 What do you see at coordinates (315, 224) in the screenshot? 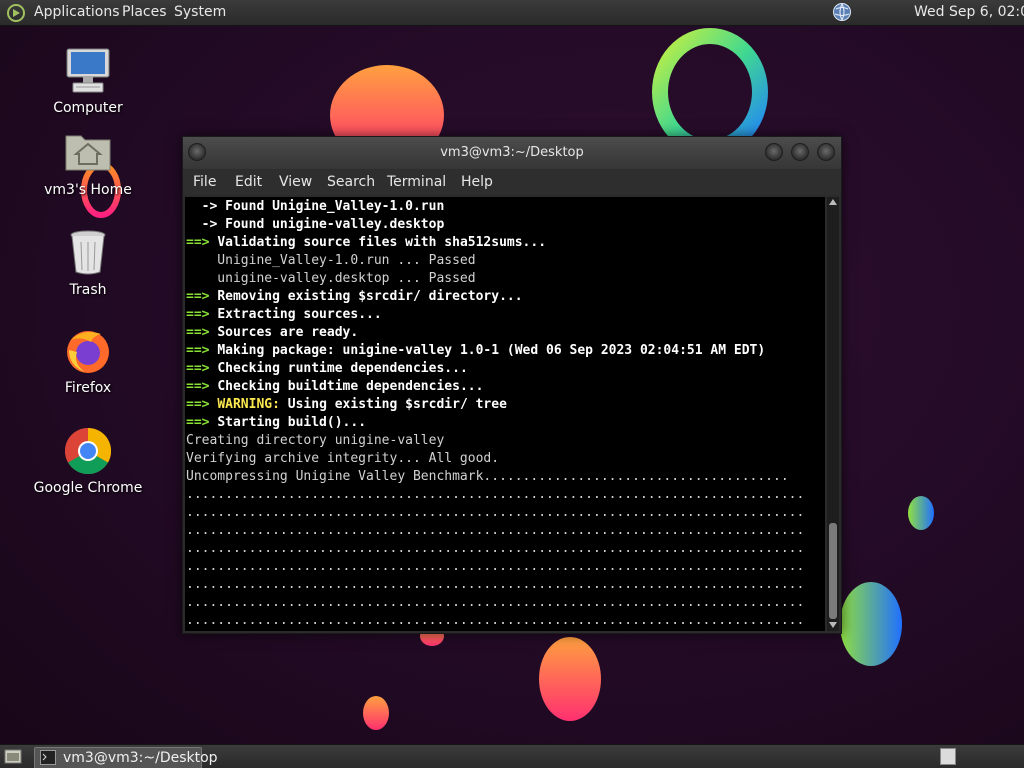
I see `terminal-line: -> Found unigine-valley.desktop` at bounding box center [315, 224].